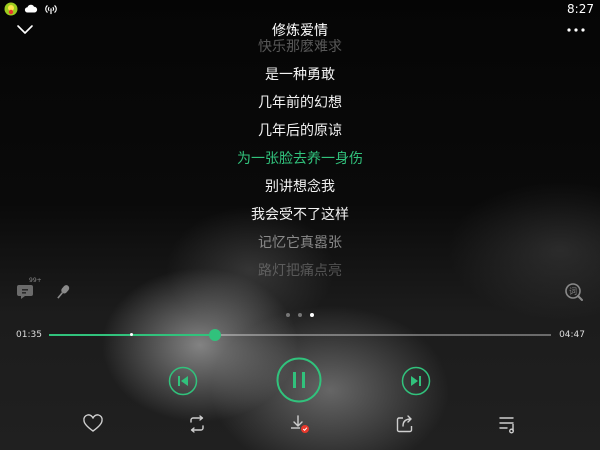  What do you see at coordinates (508, 424) in the screenshot?
I see `playlist-icon` at bounding box center [508, 424].